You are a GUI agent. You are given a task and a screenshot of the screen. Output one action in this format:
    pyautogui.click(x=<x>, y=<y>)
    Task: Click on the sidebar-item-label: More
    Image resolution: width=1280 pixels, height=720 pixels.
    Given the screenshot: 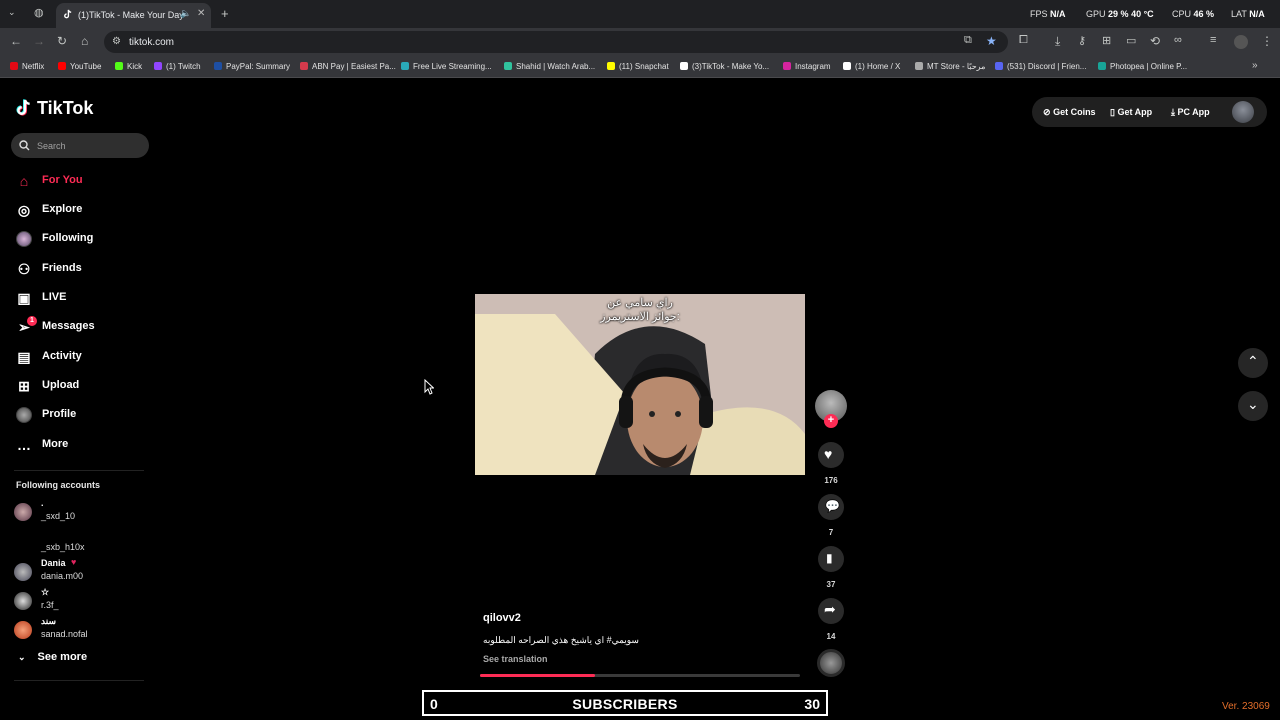 What is the action you would take?
    pyautogui.click(x=55, y=444)
    